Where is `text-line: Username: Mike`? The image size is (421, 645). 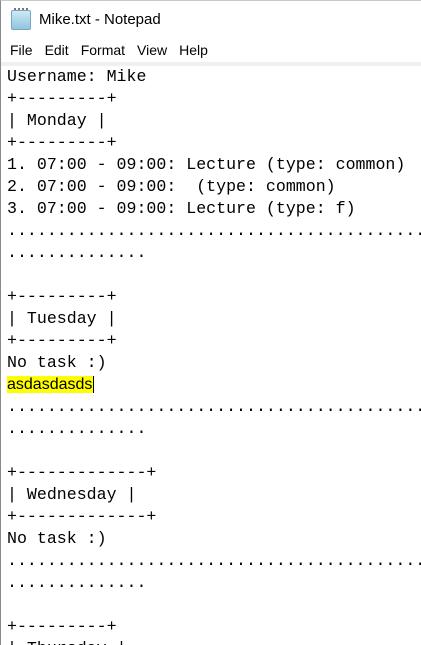 text-line: Username: Mike is located at coordinates (77, 76).